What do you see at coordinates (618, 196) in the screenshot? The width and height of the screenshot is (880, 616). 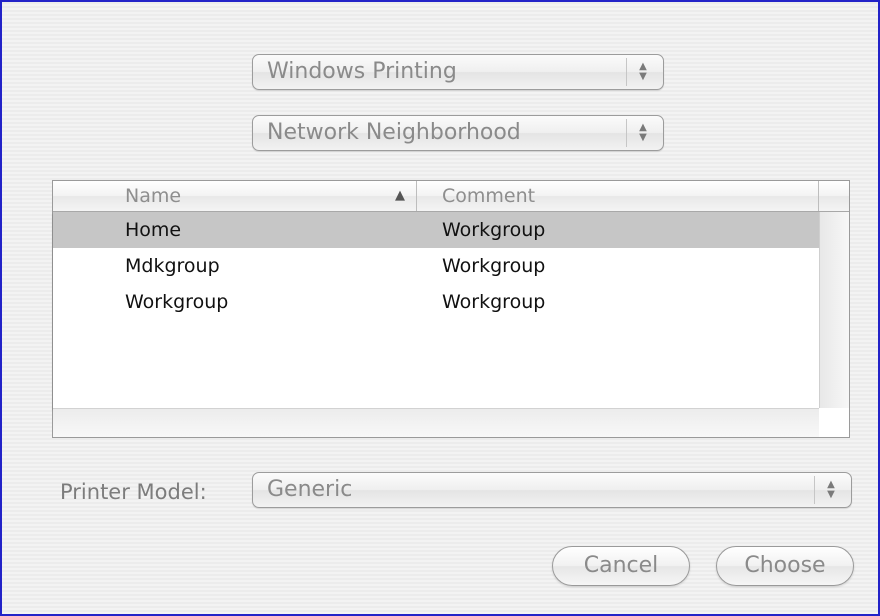 I see `column-header-comment: Comment` at bounding box center [618, 196].